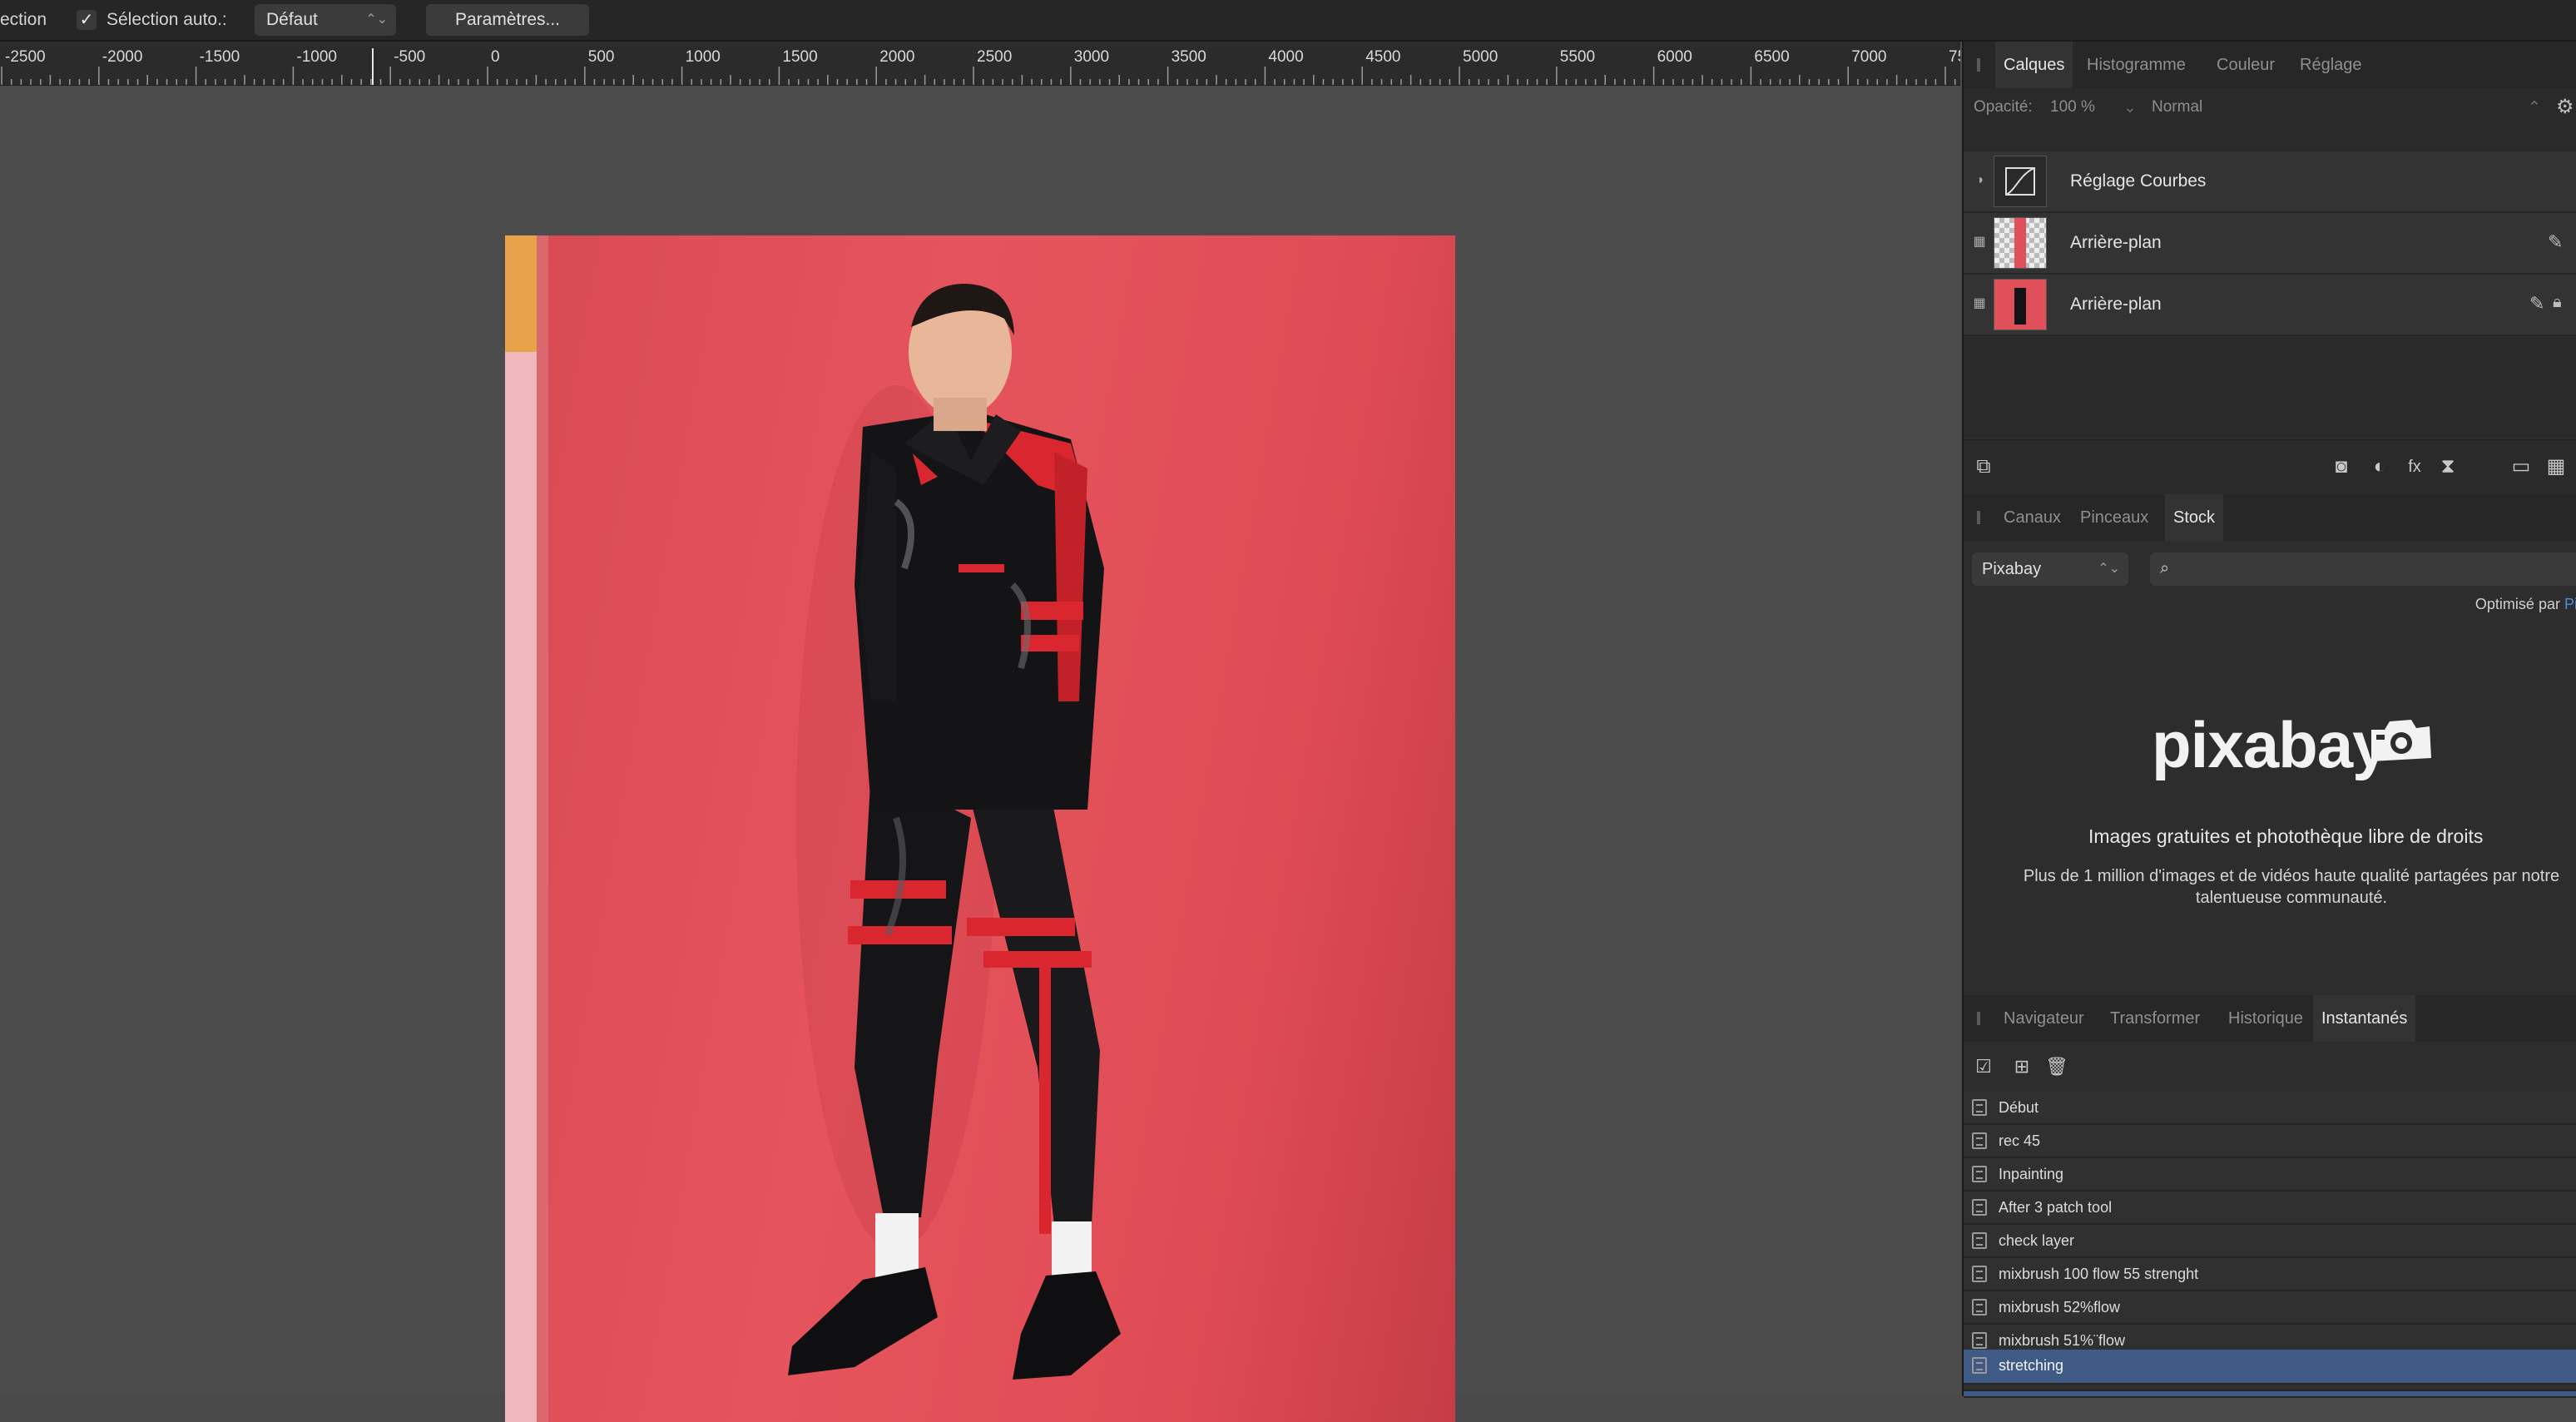  I want to click on tab-calques: Calques, so click(2034, 65).